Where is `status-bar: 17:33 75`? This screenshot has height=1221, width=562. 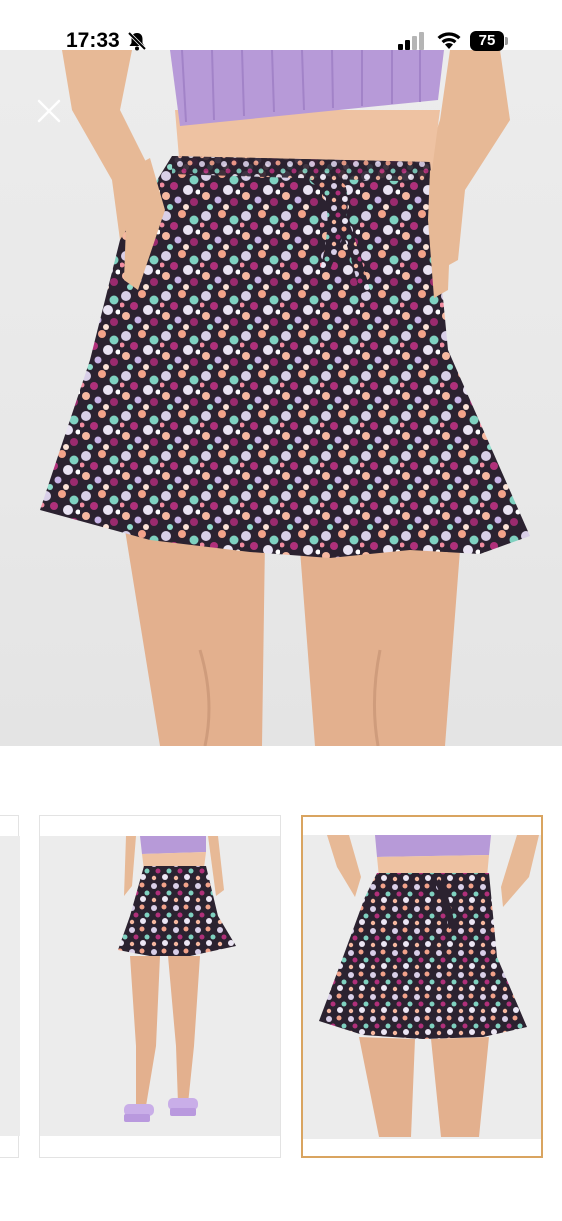
status-bar: 17:33 75 is located at coordinates (281, 26).